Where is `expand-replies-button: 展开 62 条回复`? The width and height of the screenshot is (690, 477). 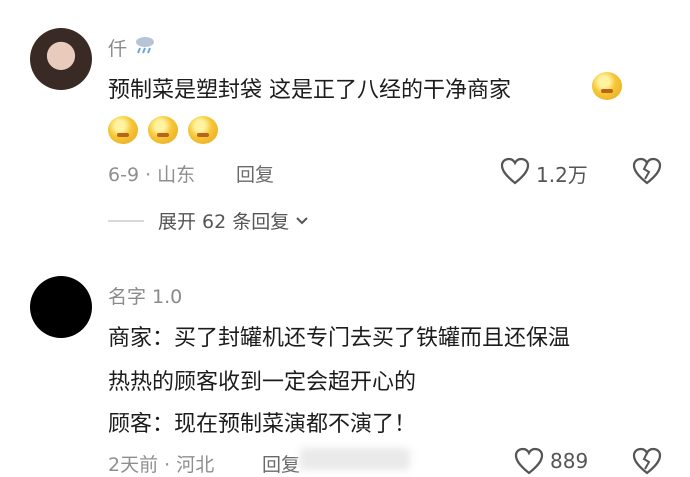 expand-replies-button: 展开 62 条回复 is located at coordinates (208, 220).